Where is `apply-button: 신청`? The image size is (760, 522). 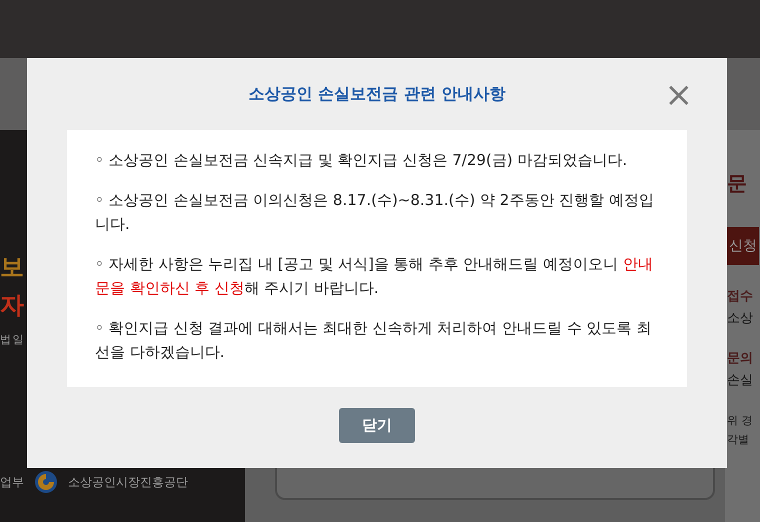
apply-button: 신청 is located at coordinates (743, 246).